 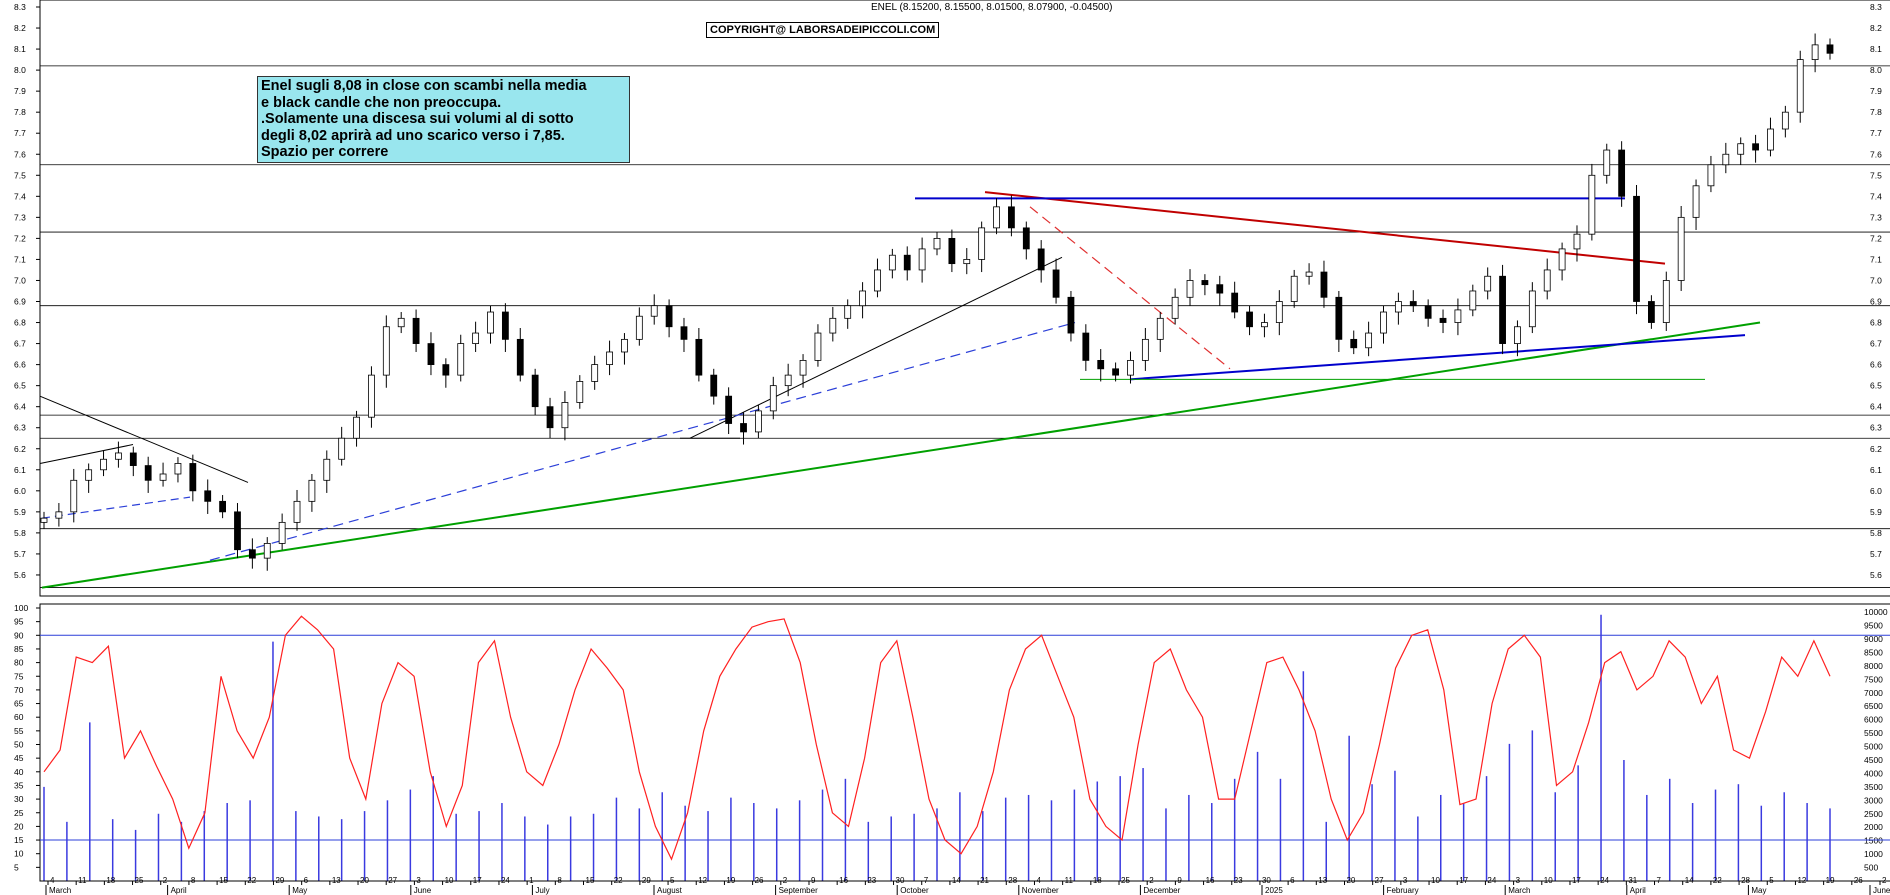 What do you see at coordinates (871, 880) in the screenshot?
I see `x-tick-label: 23` at bounding box center [871, 880].